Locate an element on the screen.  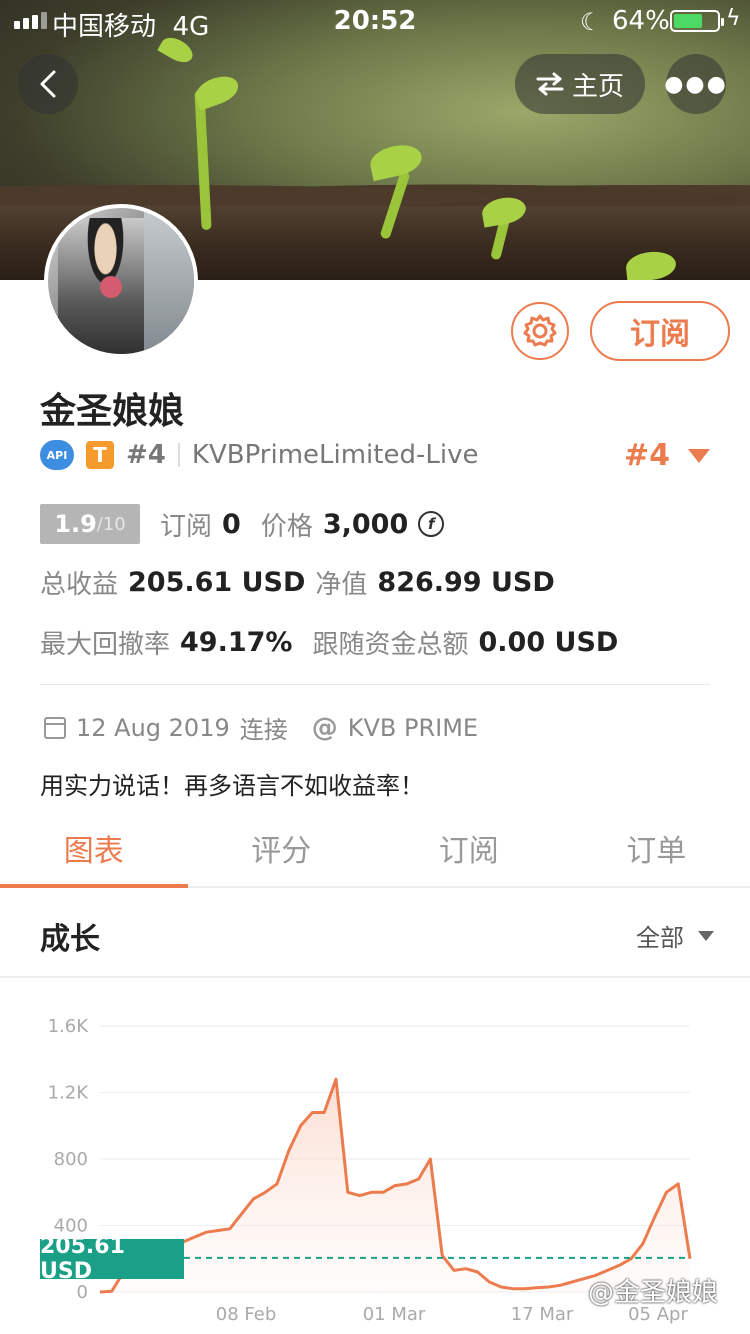
settings-button is located at coordinates (540, 331).